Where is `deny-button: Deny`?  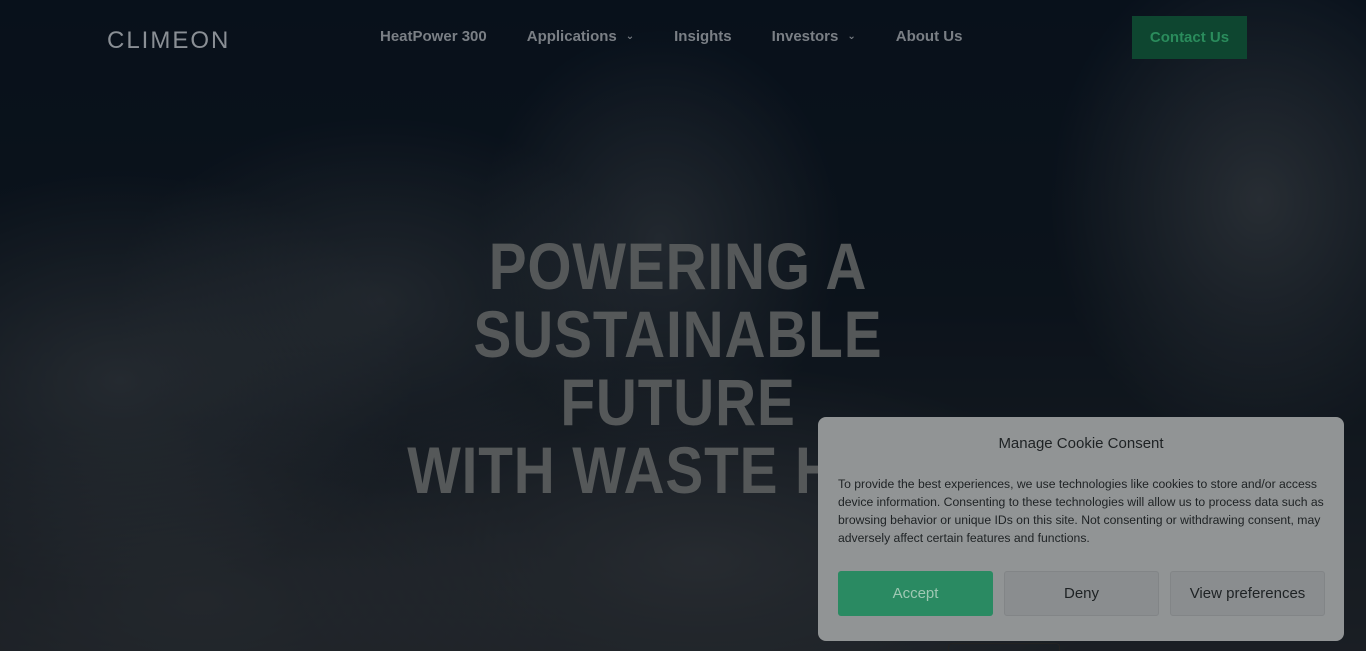
deny-button: Deny is located at coordinates (1081, 593).